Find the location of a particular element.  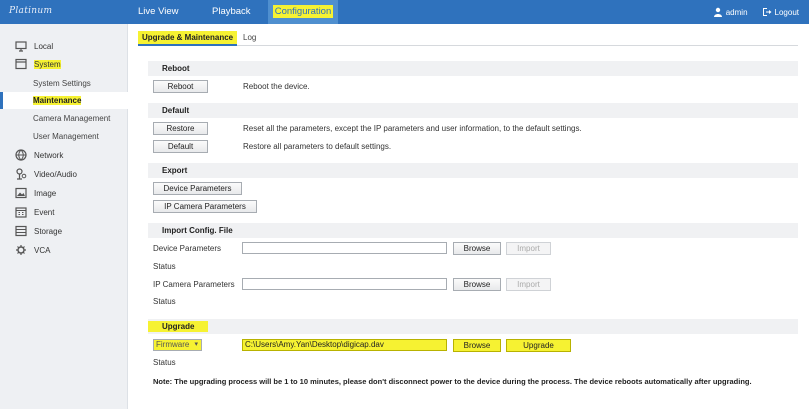

upgrade-type-value: Firmware is located at coordinates (173, 344).